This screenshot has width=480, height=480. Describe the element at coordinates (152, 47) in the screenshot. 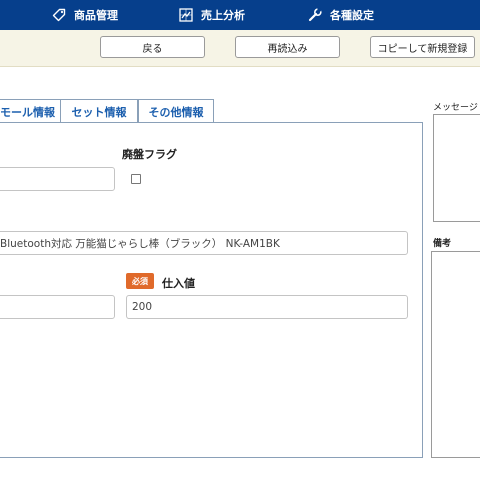

I see `back-button: 戻る` at that location.